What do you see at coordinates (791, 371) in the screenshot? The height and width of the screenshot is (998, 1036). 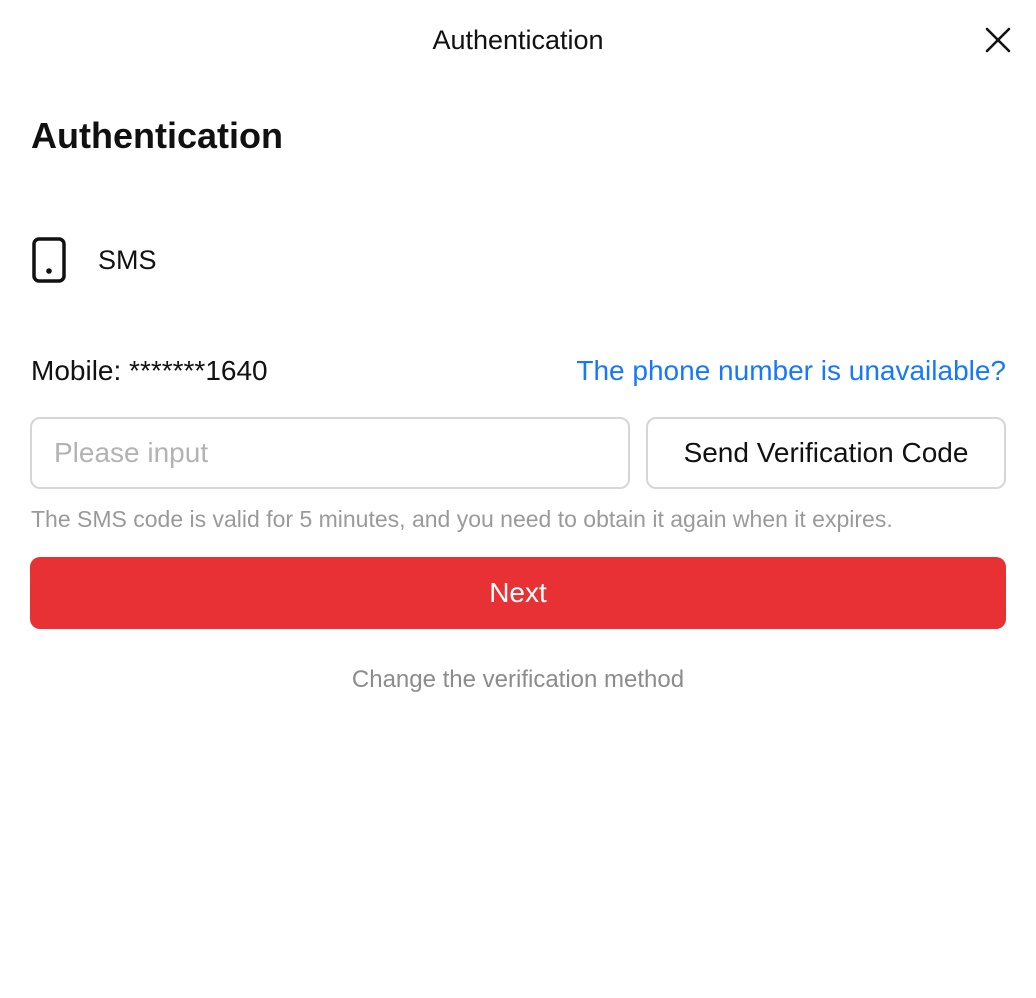 I see `phone-unavailable-link: The phone number is unavailable?` at bounding box center [791, 371].